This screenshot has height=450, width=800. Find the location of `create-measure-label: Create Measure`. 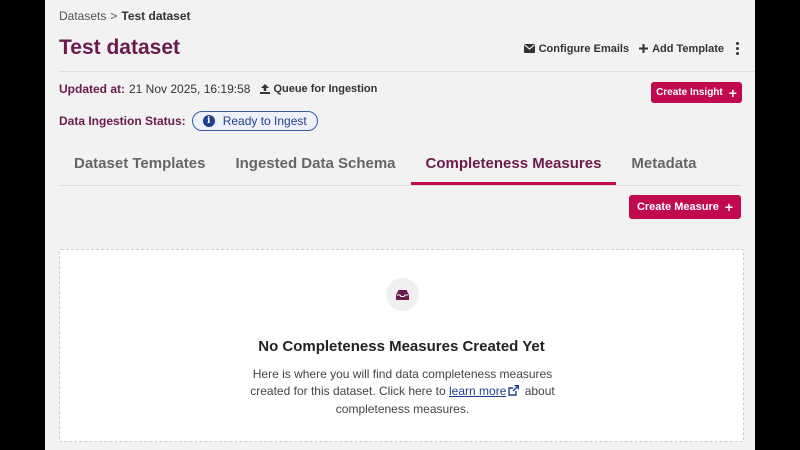

create-measure-label: Create Measure is located at coordinates (677, 207).